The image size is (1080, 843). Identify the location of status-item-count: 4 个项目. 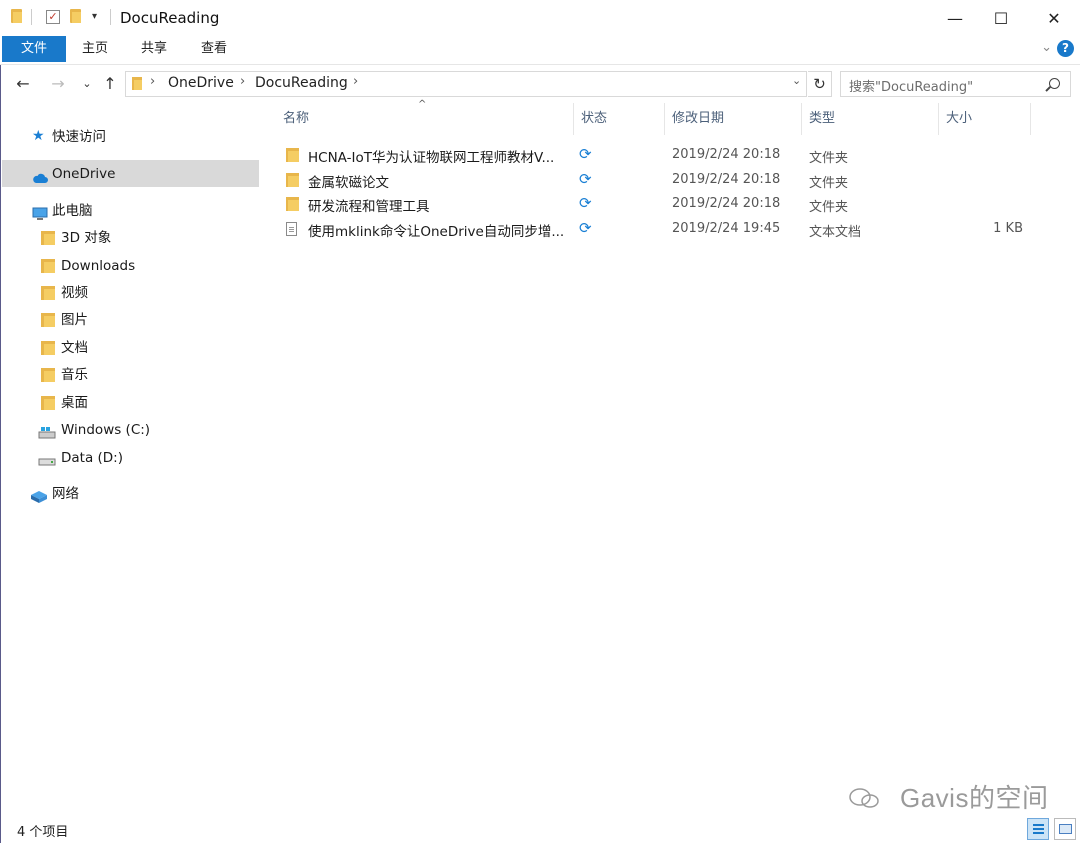
(43, 832).